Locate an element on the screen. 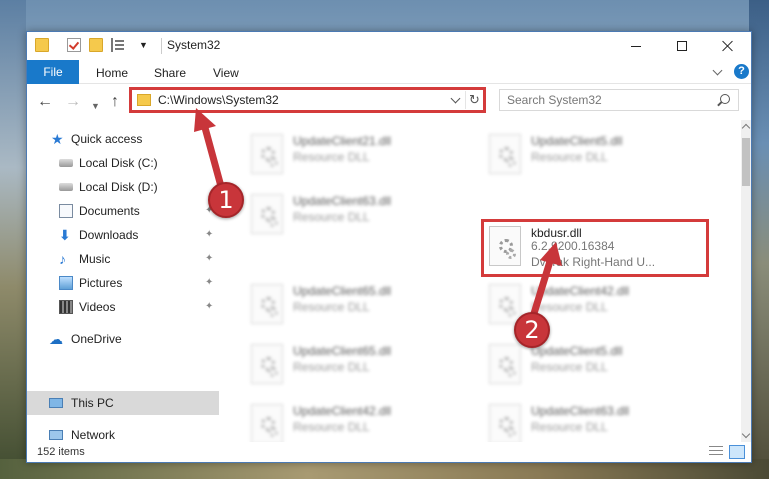 This screenshot has width=769, height=479. downloads-icon: ⬇ is located at coordinates (65, 235).